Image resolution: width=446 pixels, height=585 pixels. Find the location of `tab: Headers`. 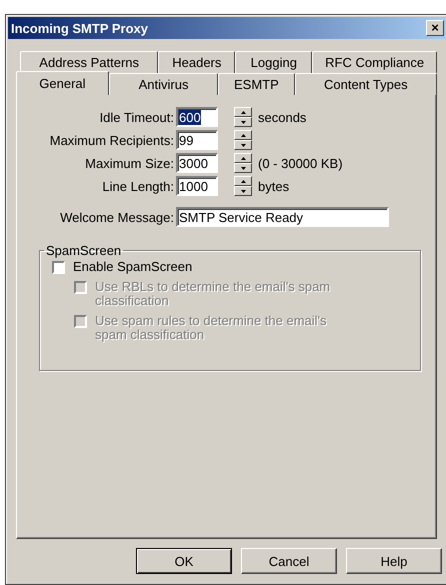

tab: Headers is located at coordinates (197, 62).